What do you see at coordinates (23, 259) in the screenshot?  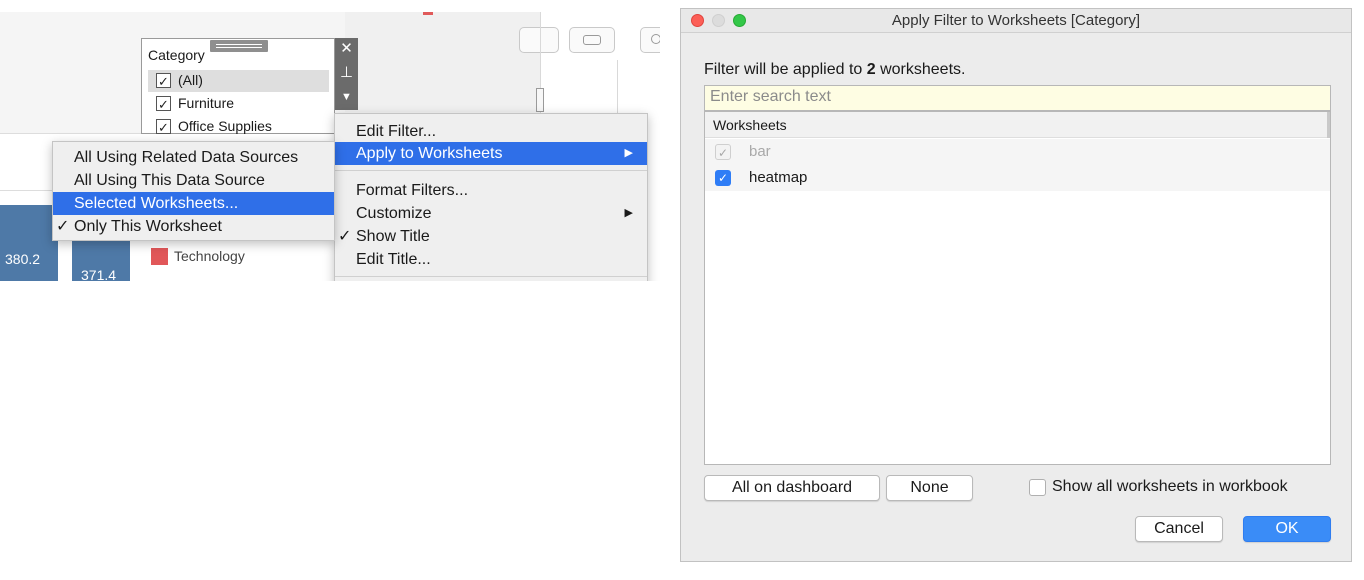 I see `bar-value-label: 380.2` at bounding box center [23, 259].